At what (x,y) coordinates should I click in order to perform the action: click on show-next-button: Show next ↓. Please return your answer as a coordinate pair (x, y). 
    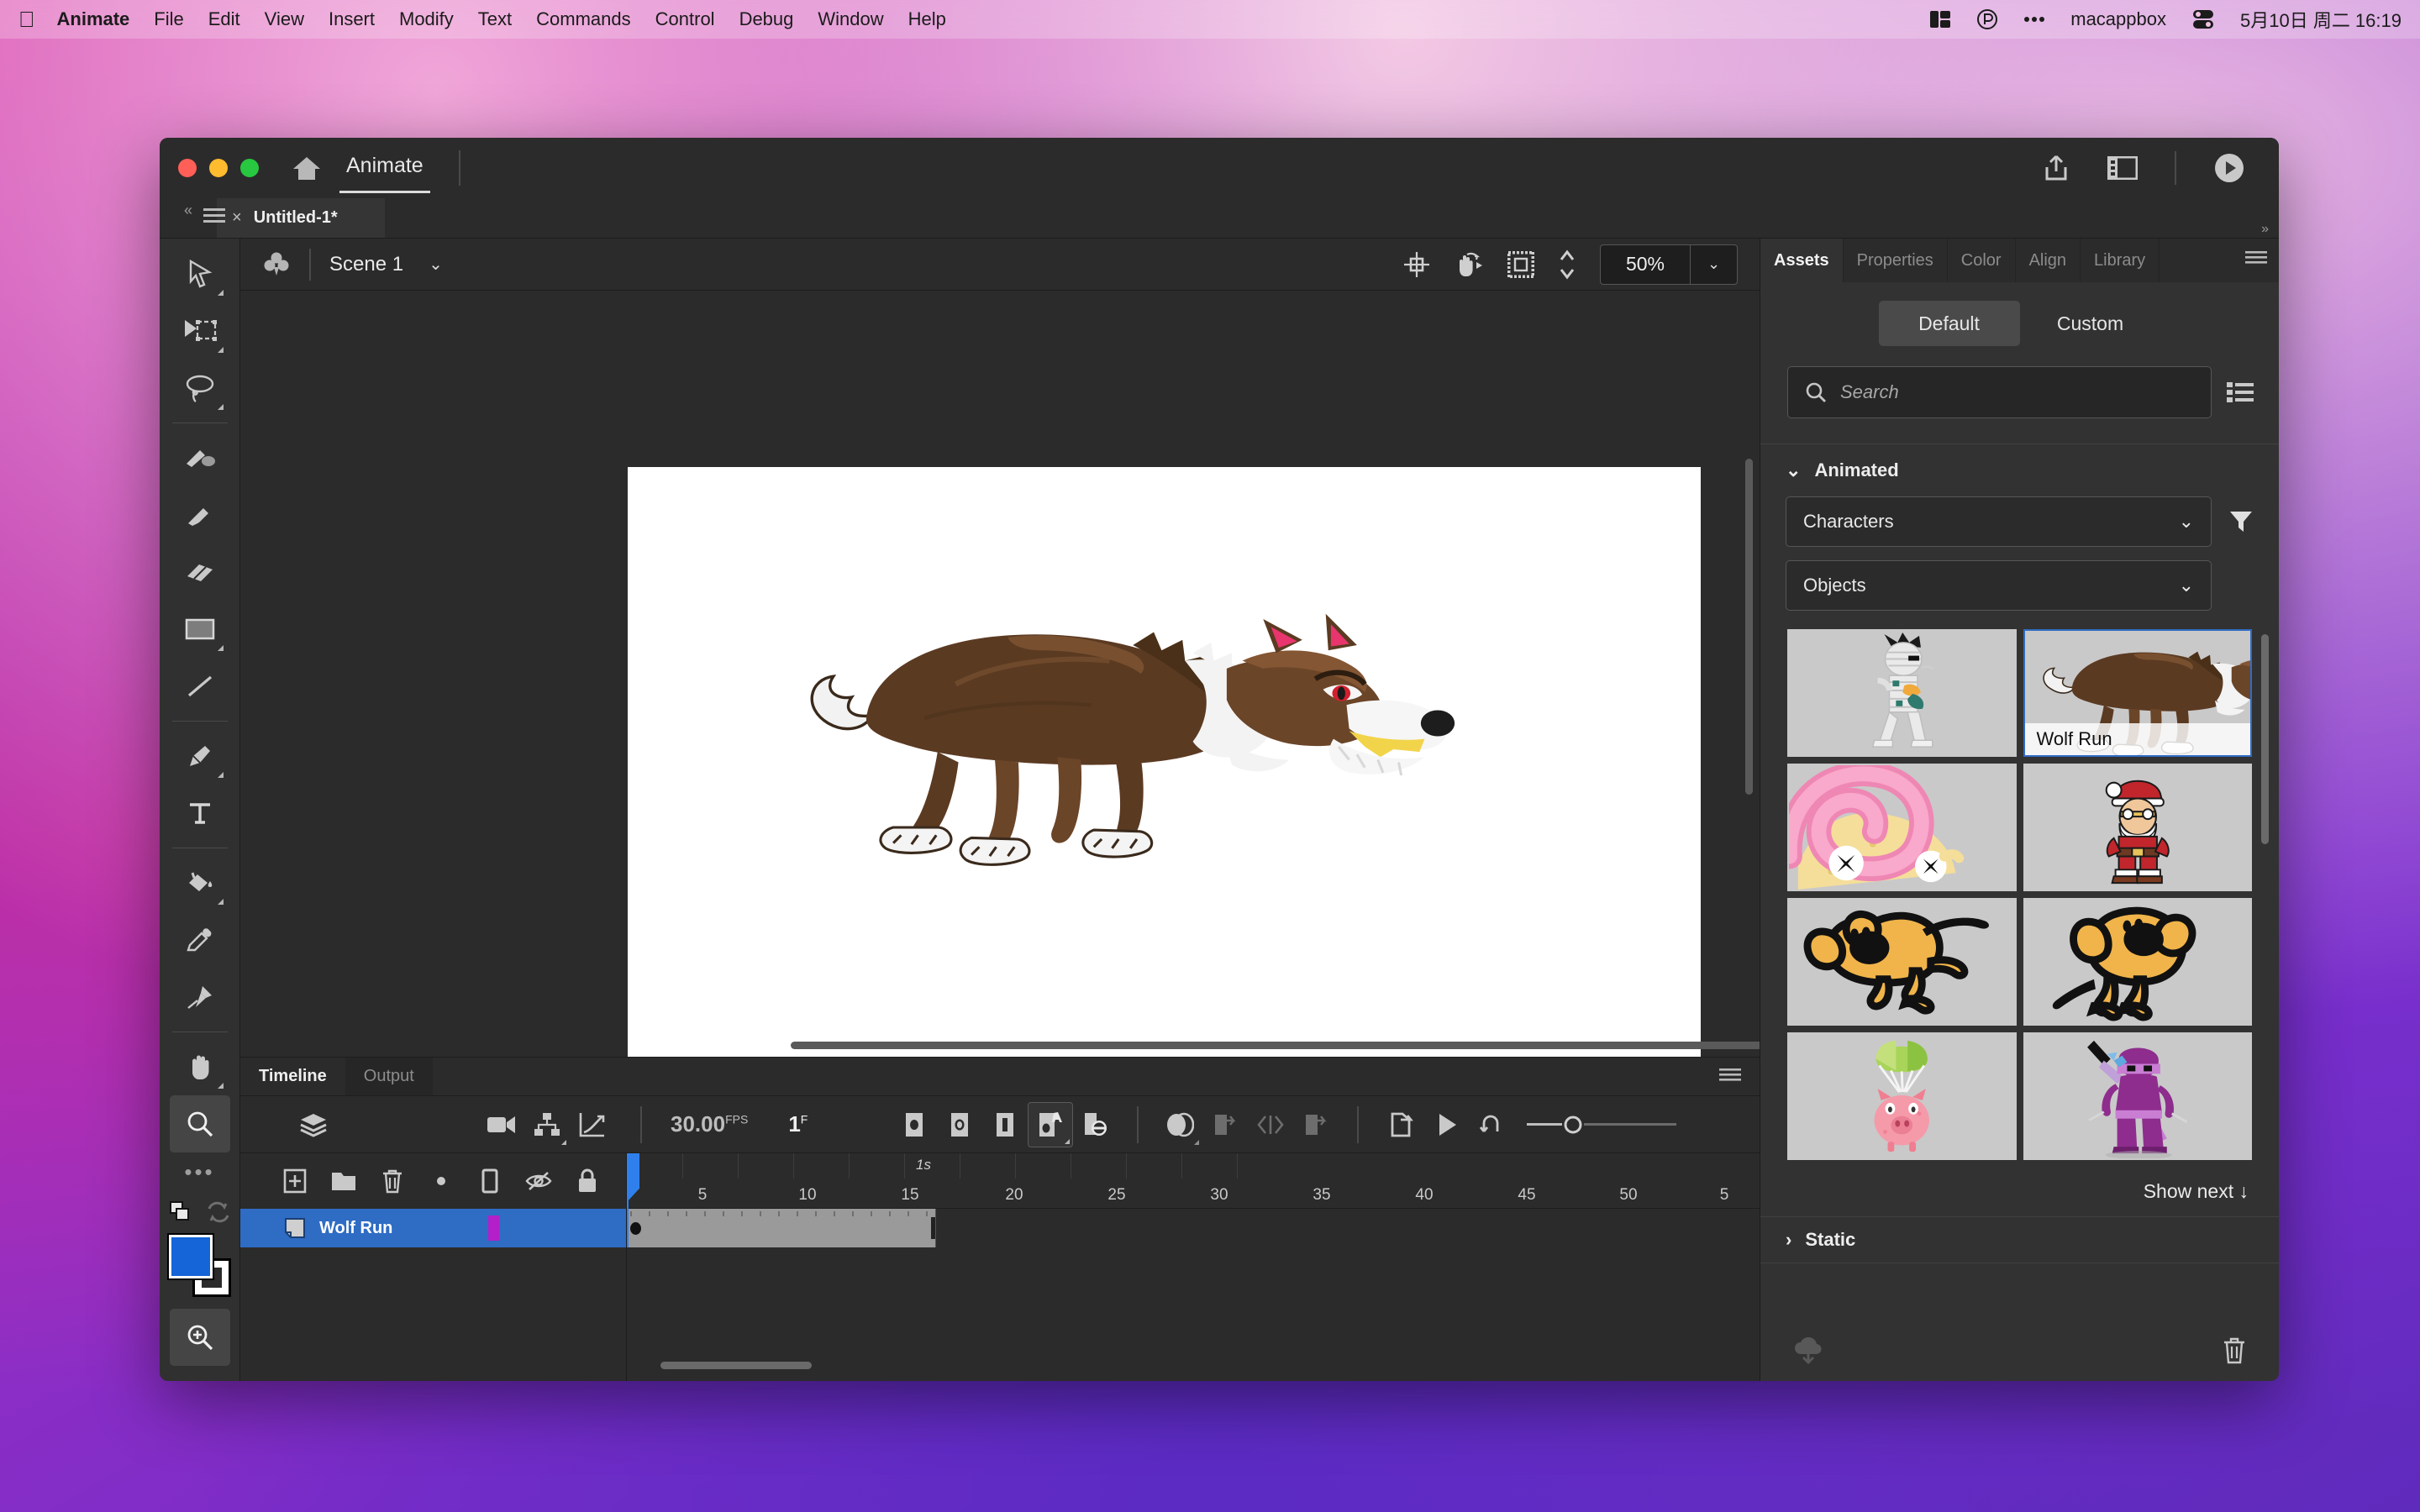
    Looking at the image, I should click on (2020, 1188).